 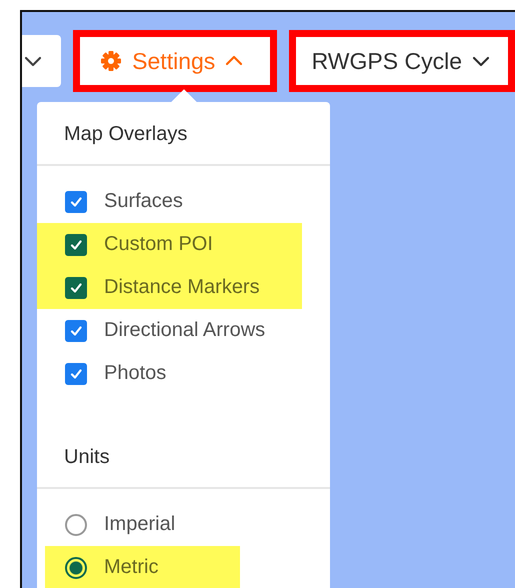 I want to click on dropdown-button, so click(x=42, y=61).